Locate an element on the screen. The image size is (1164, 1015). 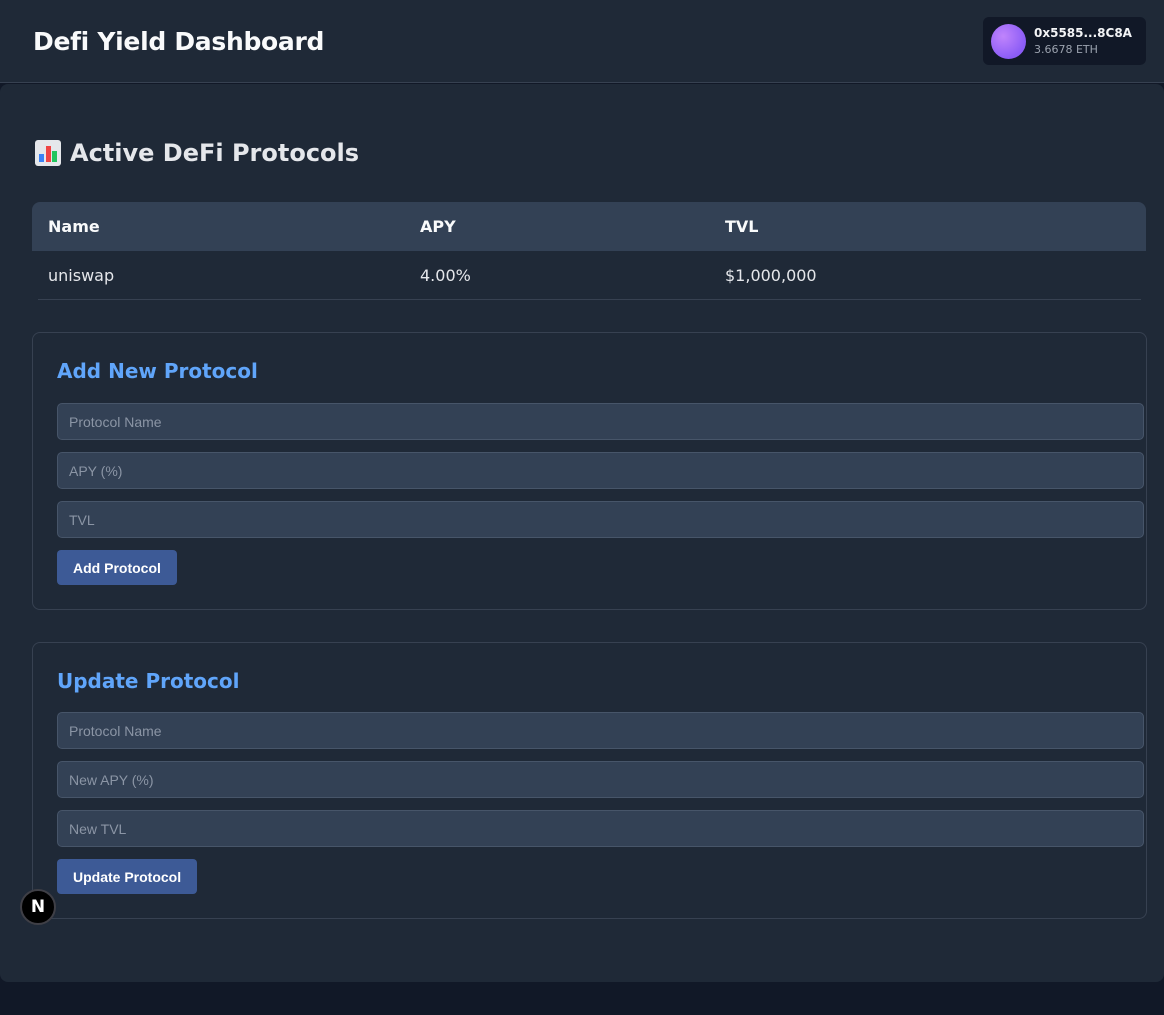
protocols-section-title: Active DeFi Protocols is located at coordinates (197, 153).